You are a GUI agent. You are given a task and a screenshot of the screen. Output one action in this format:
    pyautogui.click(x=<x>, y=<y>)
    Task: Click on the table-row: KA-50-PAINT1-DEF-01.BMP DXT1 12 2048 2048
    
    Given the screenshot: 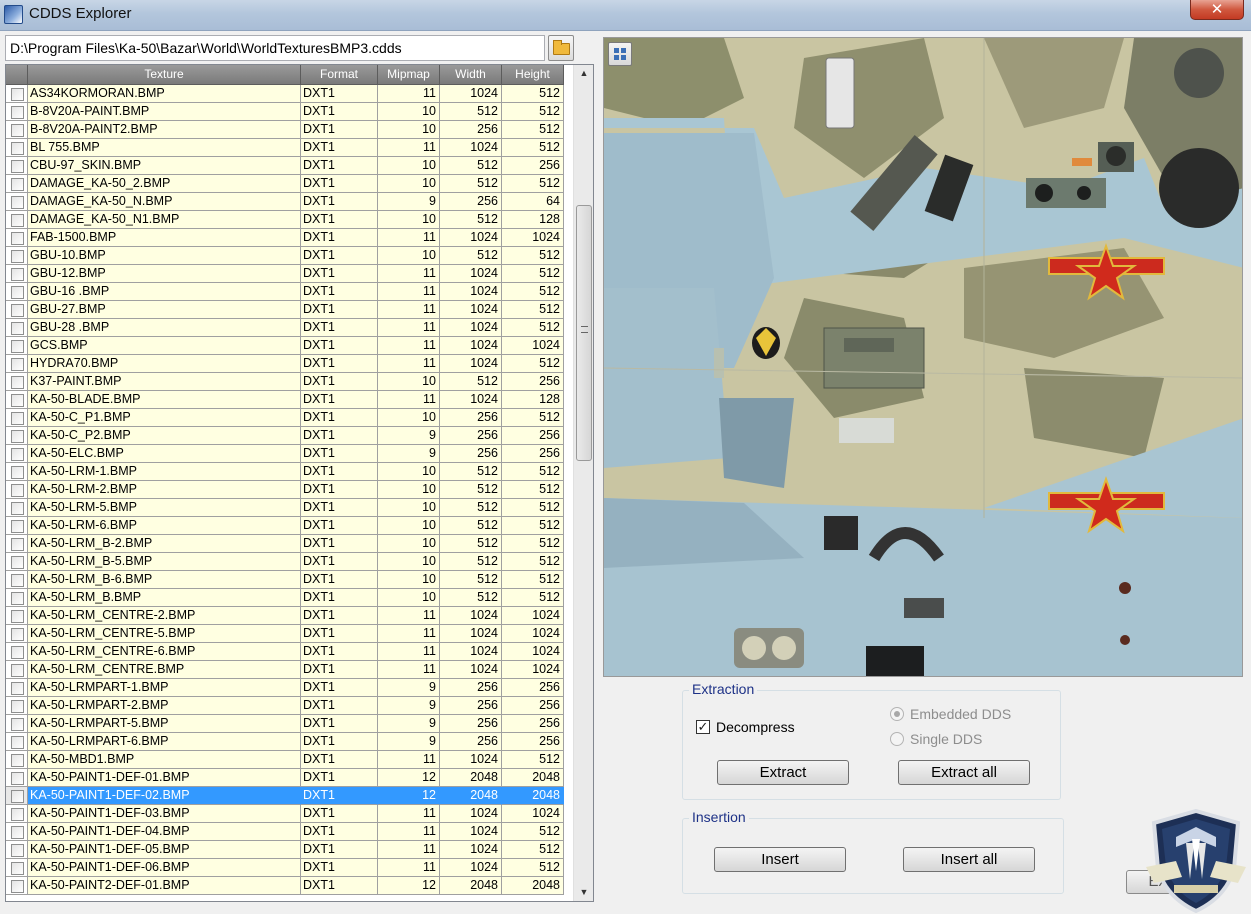 What is the action you would take?
    pyautogui.click(x=289, y=778)
    